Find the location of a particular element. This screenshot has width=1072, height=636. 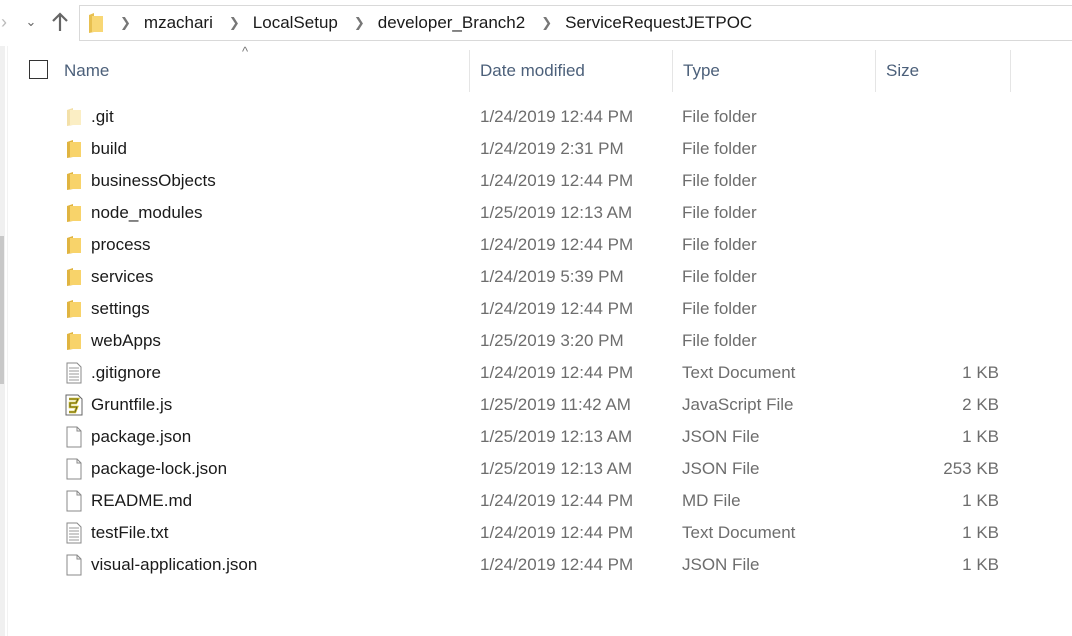

file-name: package.json is located at coordinates (141, 436).